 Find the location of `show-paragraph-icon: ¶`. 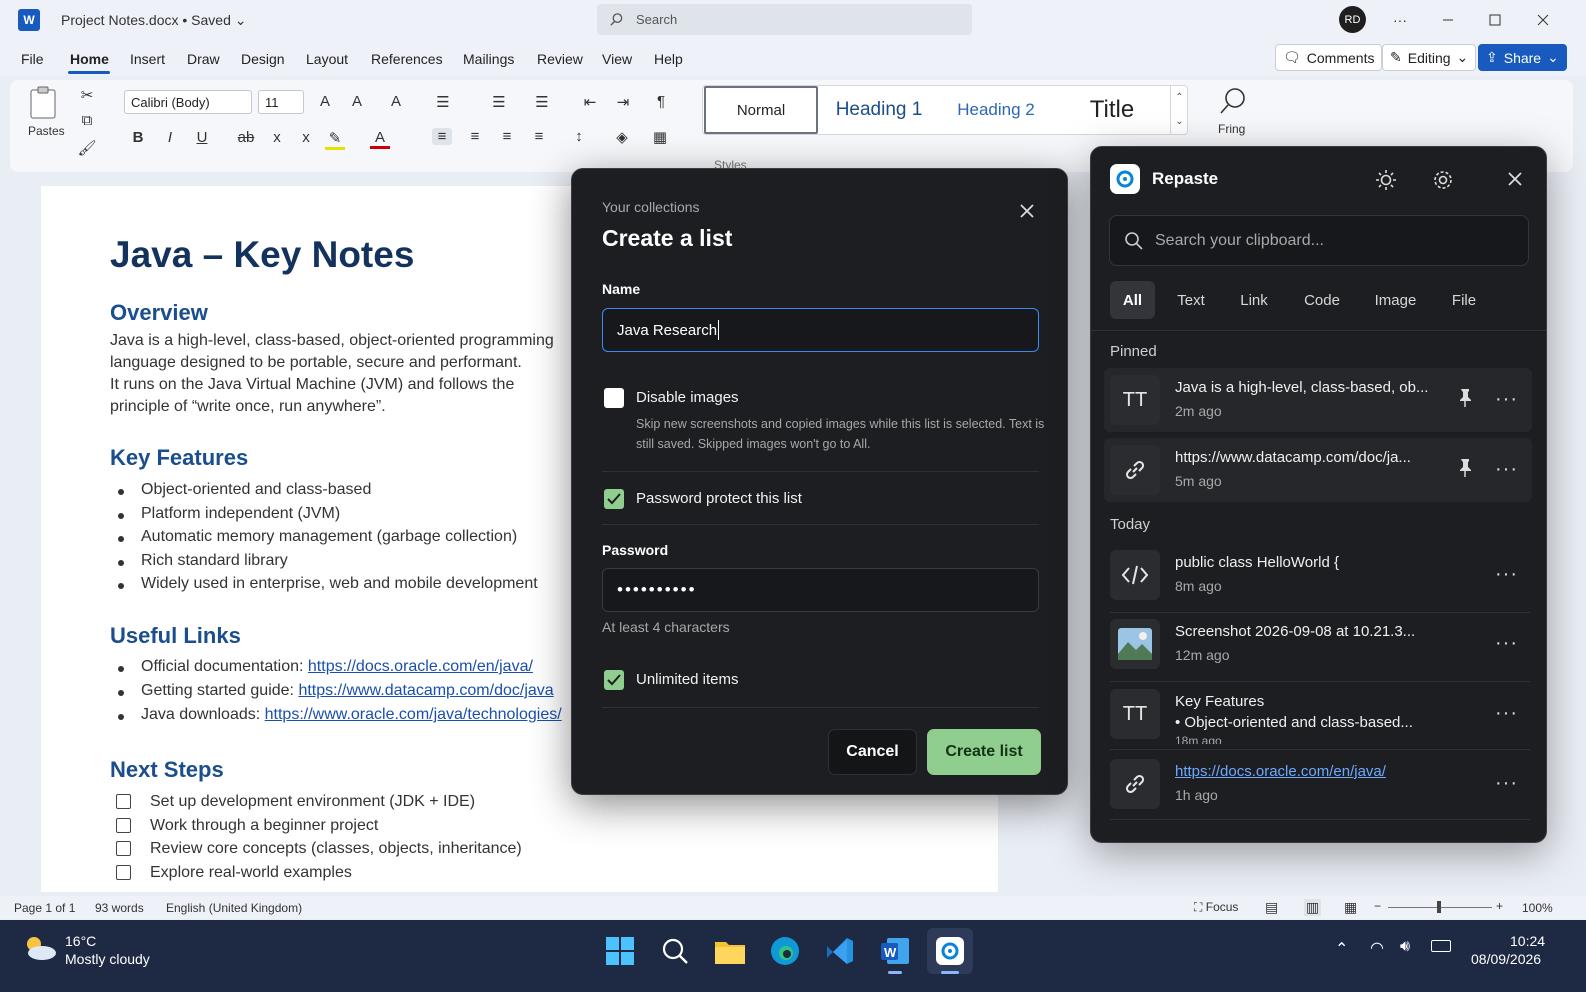

show-paragraph-icon: ¶ is located at coordinates (661, 101).